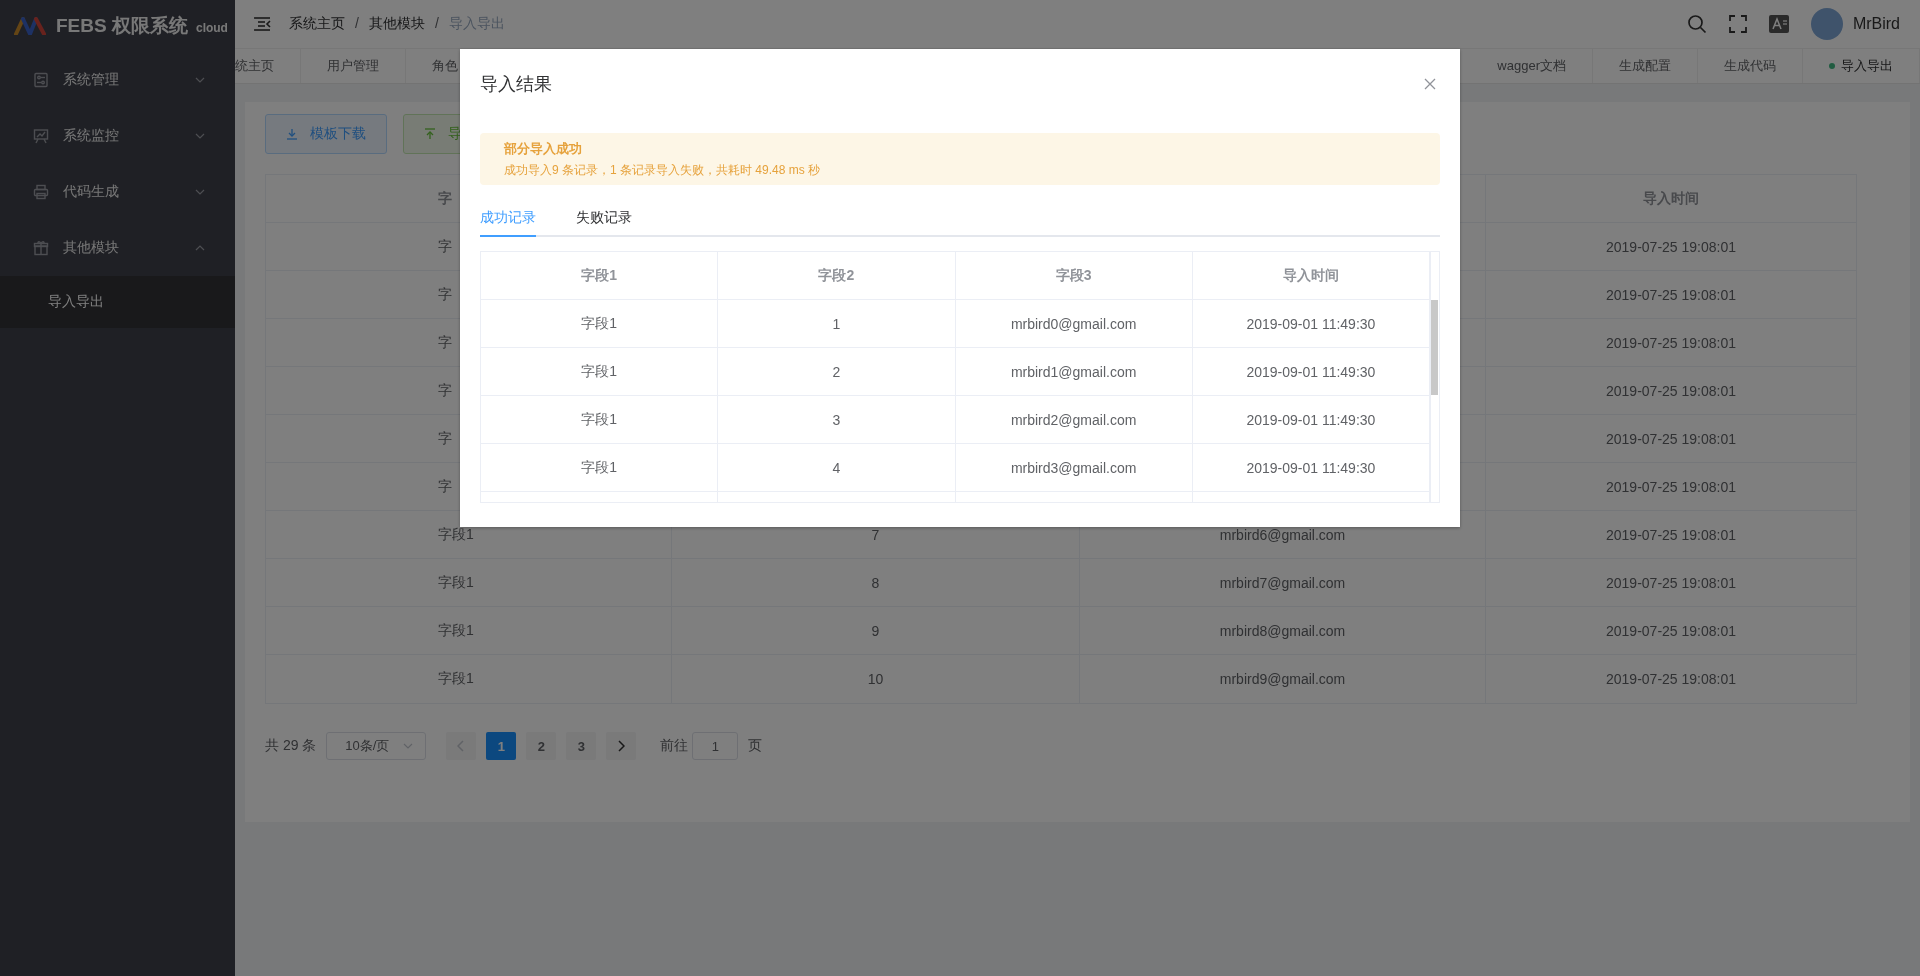 Image resolution: width=1920 pixels, height=976 pixels. I want to click on page-unit: 页, so click(755, 746).